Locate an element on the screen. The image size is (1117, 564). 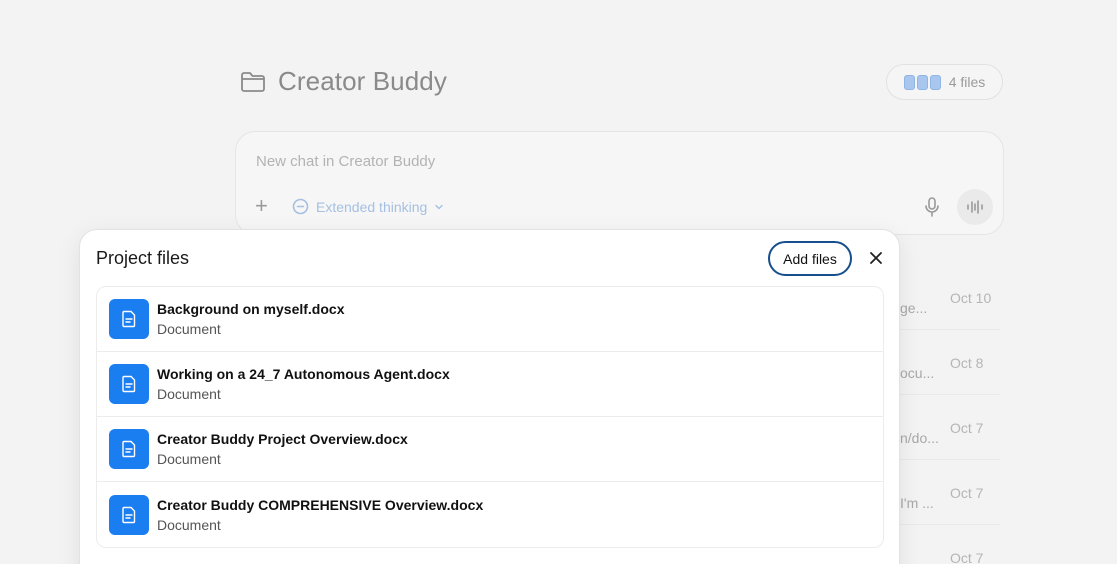
project-files-button: 4 files is located at coordinates (944, 82).